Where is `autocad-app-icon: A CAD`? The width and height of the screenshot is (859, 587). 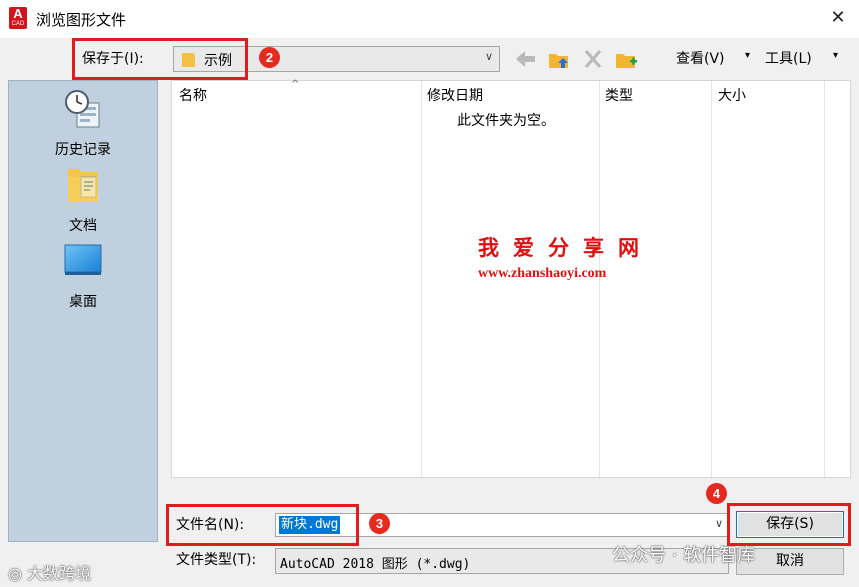
autocad-app-icon: A CAD is located at coordinates (18, 18).